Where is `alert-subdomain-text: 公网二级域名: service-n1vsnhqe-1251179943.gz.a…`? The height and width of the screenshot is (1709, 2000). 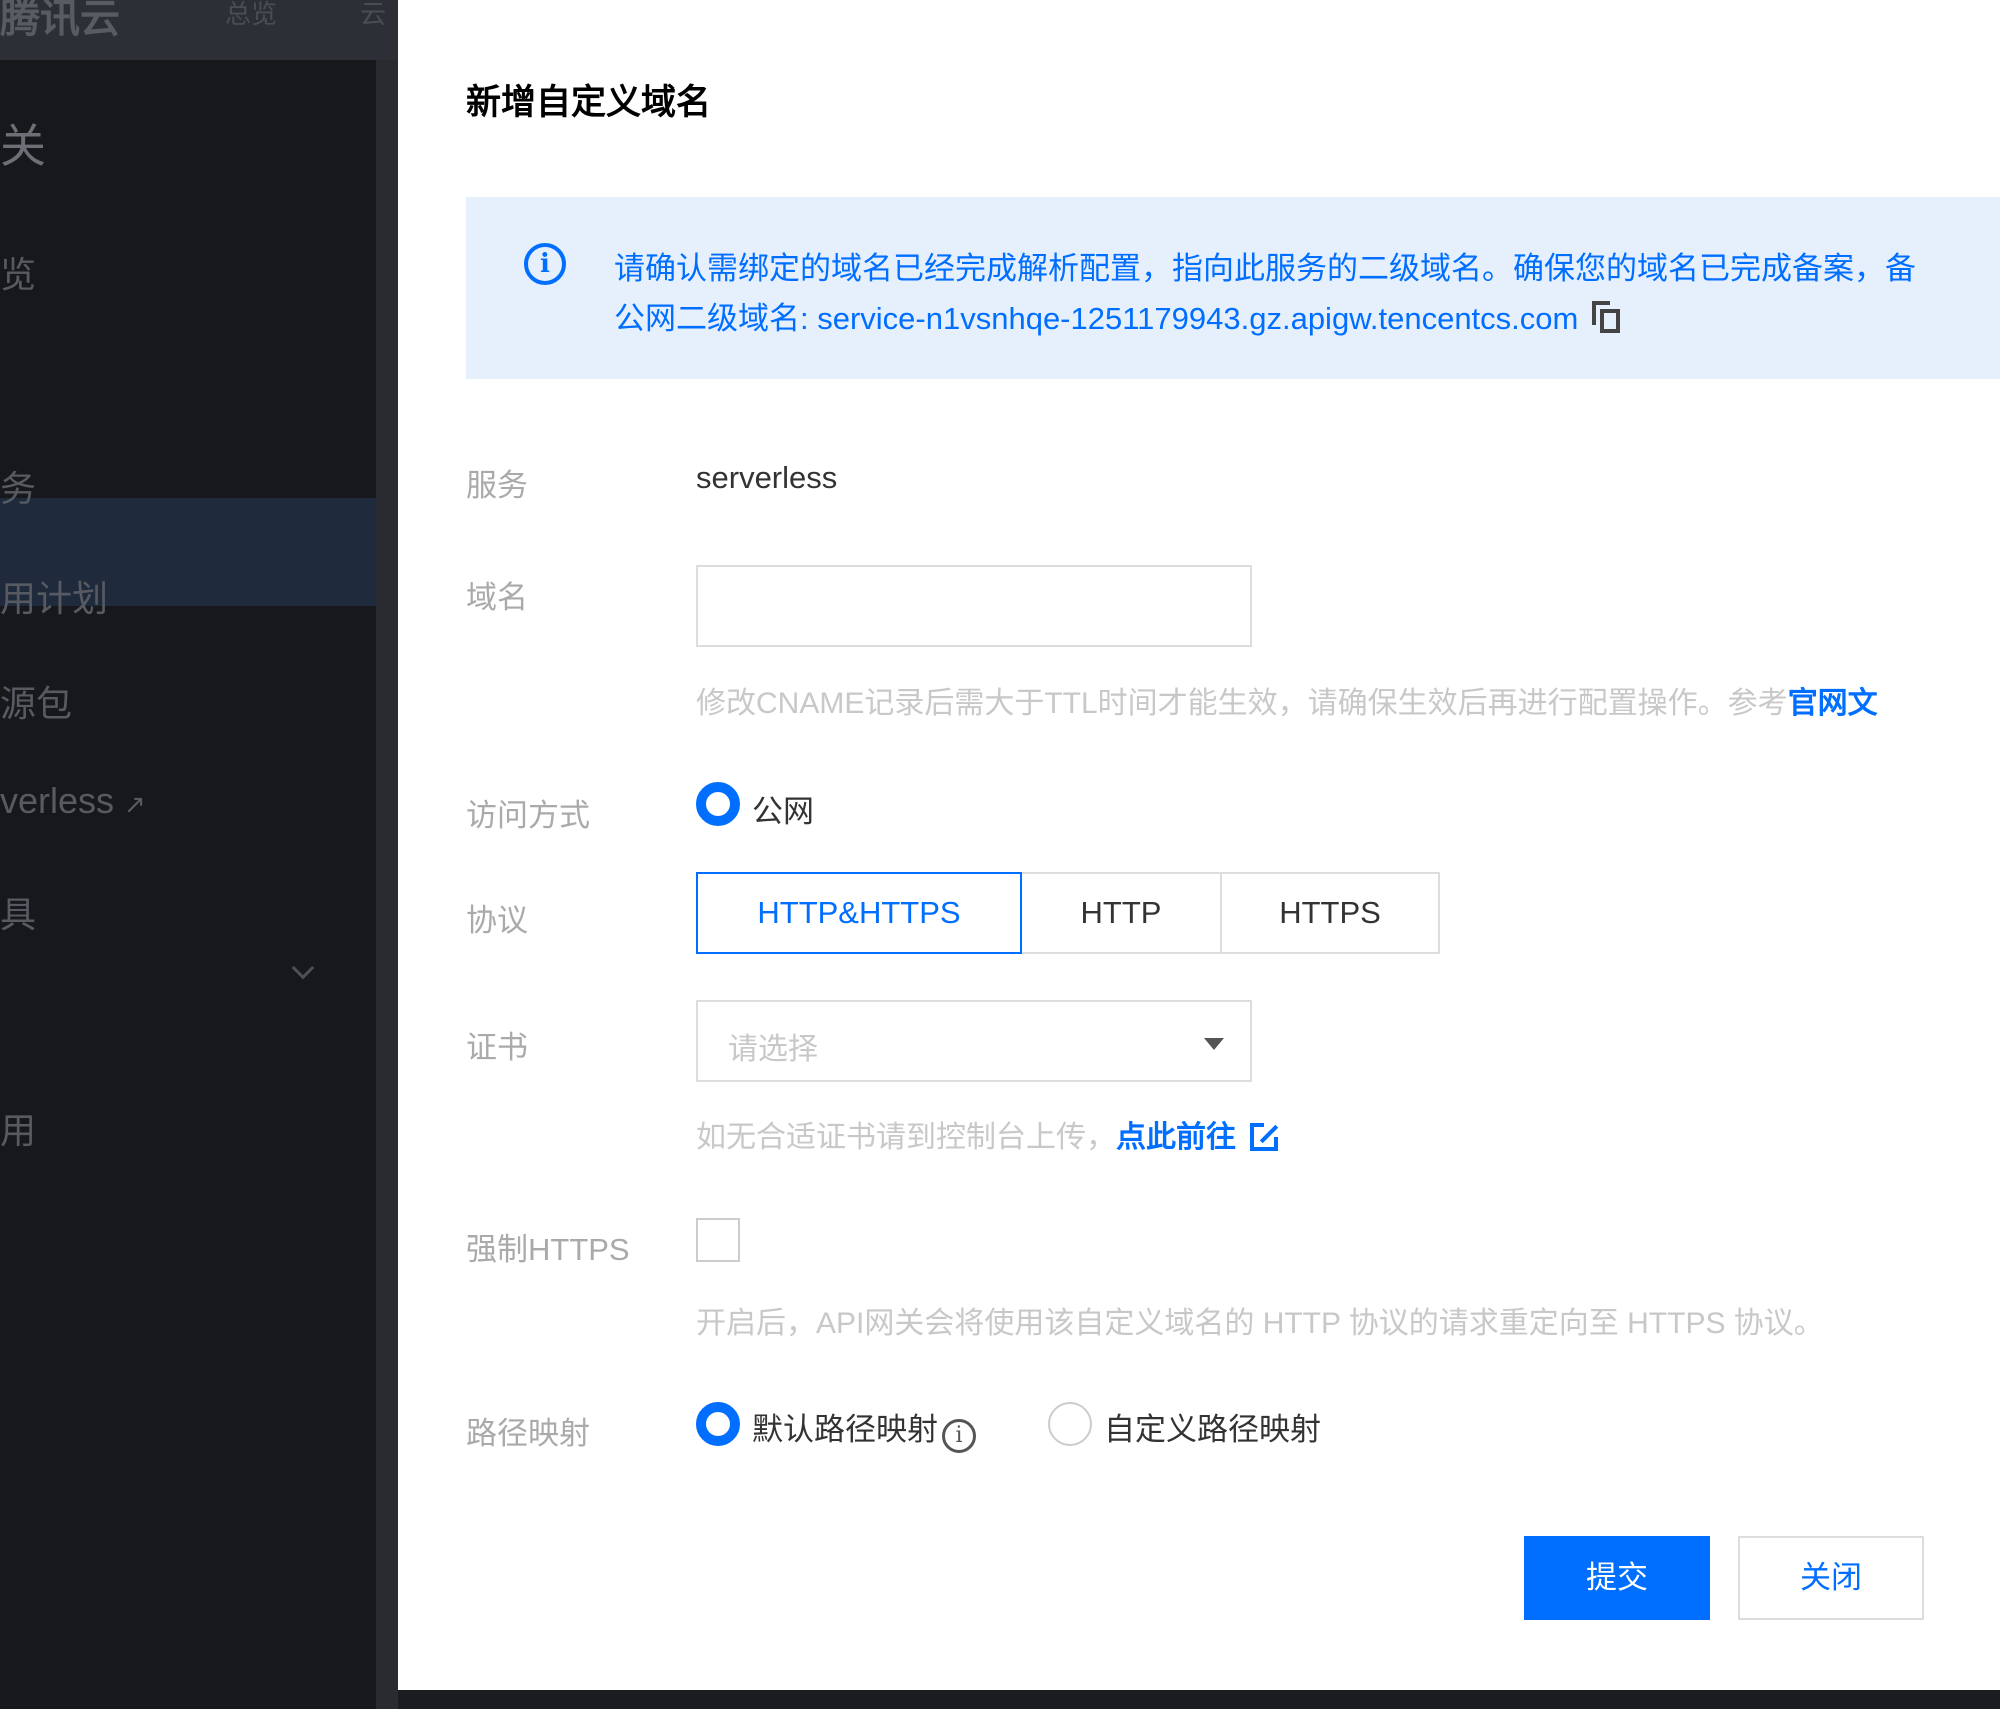 alert-subdomain-text: 公网二级域名: service-n1vsnhqe-1251179943.gz.a… is located at coordinates (1096, 318).